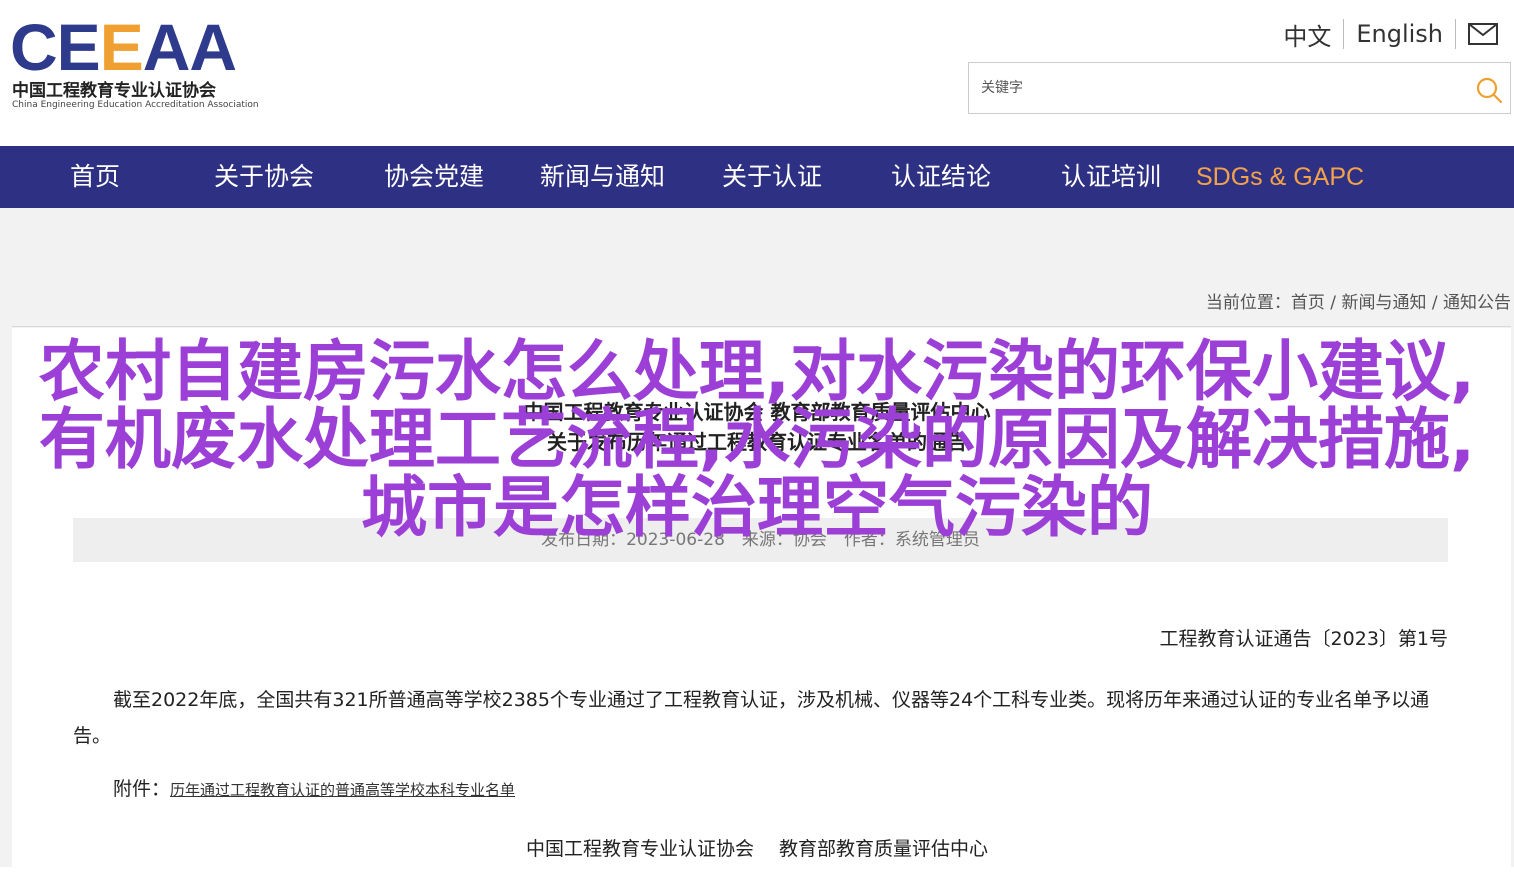 The height and width of the screenshot is (888, 1514). I want to click on search-icon, so click(1489, 90).